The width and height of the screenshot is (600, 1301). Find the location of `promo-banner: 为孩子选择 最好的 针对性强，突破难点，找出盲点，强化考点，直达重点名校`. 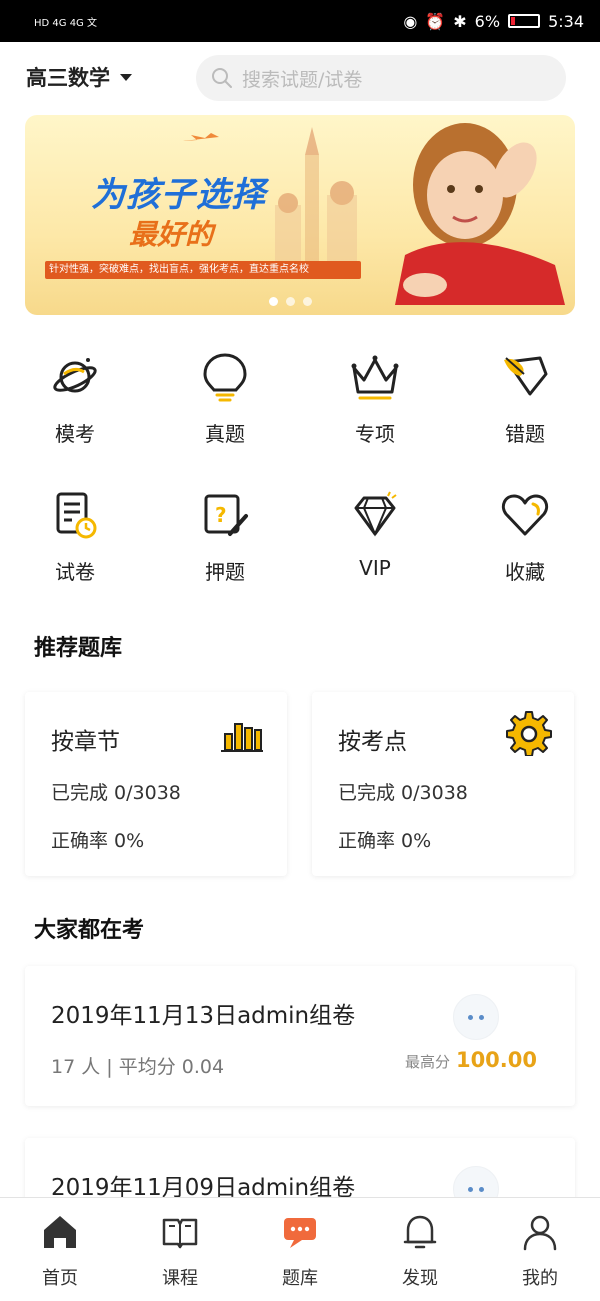

promo-banner: 为孩子选择 最好的 针对性强，突破难点，找出盲点，强化考点，直达重点名校 is located at coordinates (300, 215).